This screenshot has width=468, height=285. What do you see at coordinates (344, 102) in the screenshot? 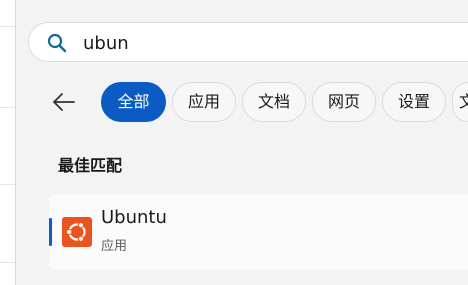
I see `filter-chip-web: 网页` at bounding box center [344, 102].